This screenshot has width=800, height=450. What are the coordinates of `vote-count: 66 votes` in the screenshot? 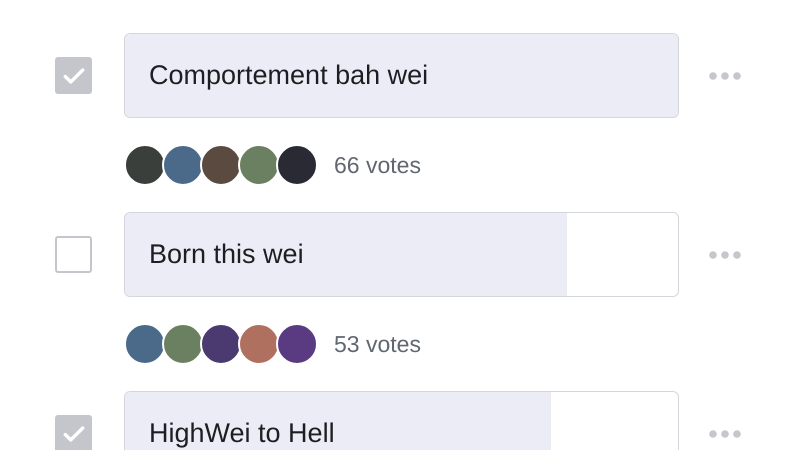 It's located at (377, 165).